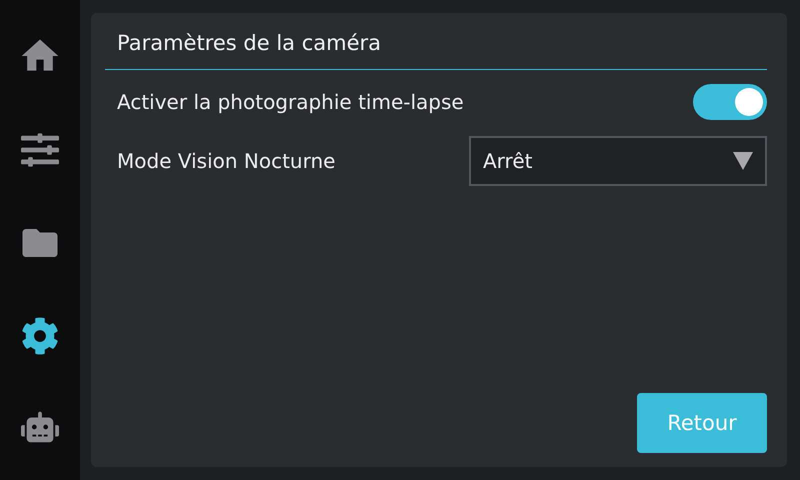  What do you see at coordinates (618, 161) in the screenshot?
I see `dropdown: Arrêt` at bounding box center [618, 161].